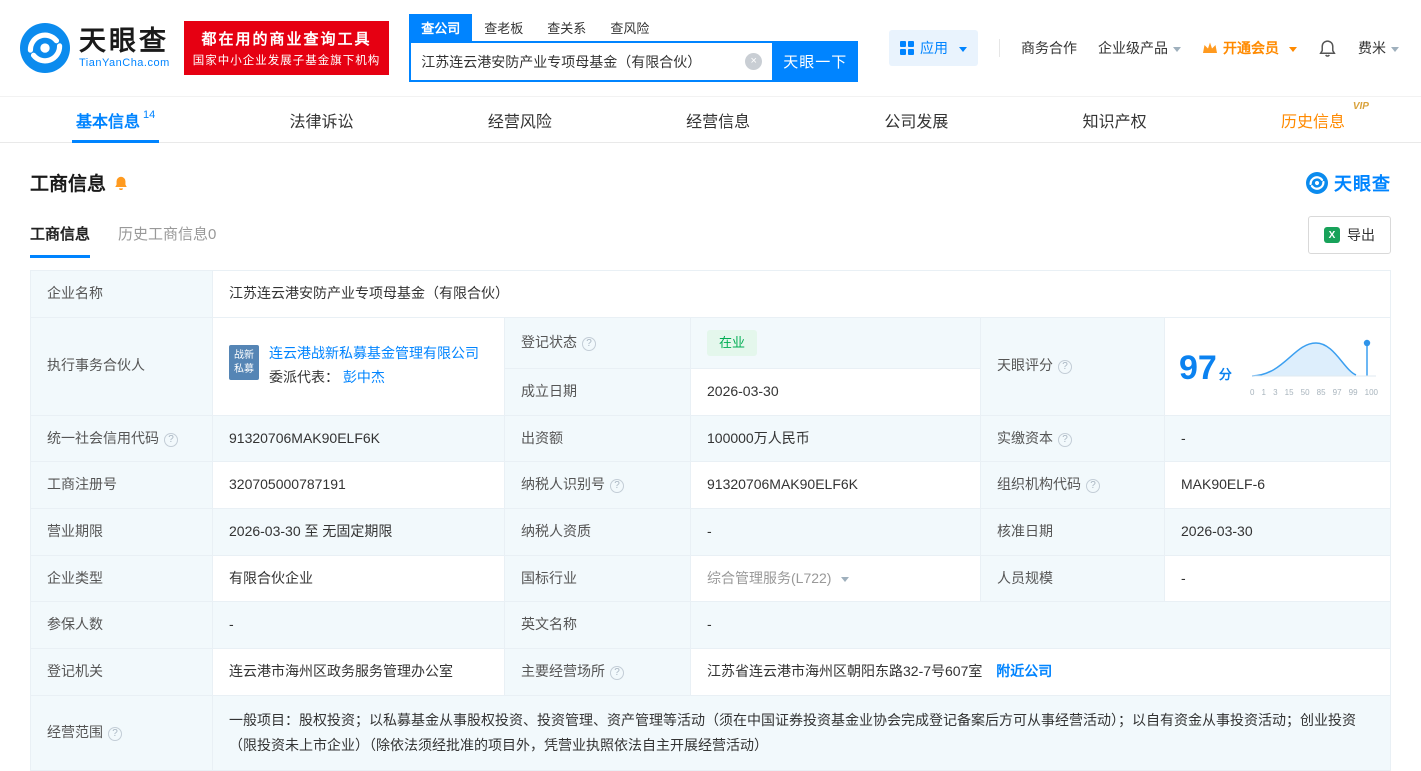  I want to click on business-term-label: 营业期限, so click(121, 531).